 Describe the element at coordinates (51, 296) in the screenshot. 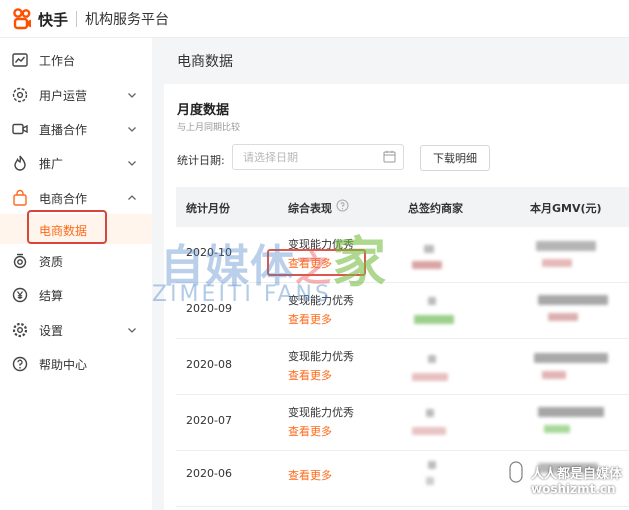

I see `sidebar-item-label: 结算` at that location.